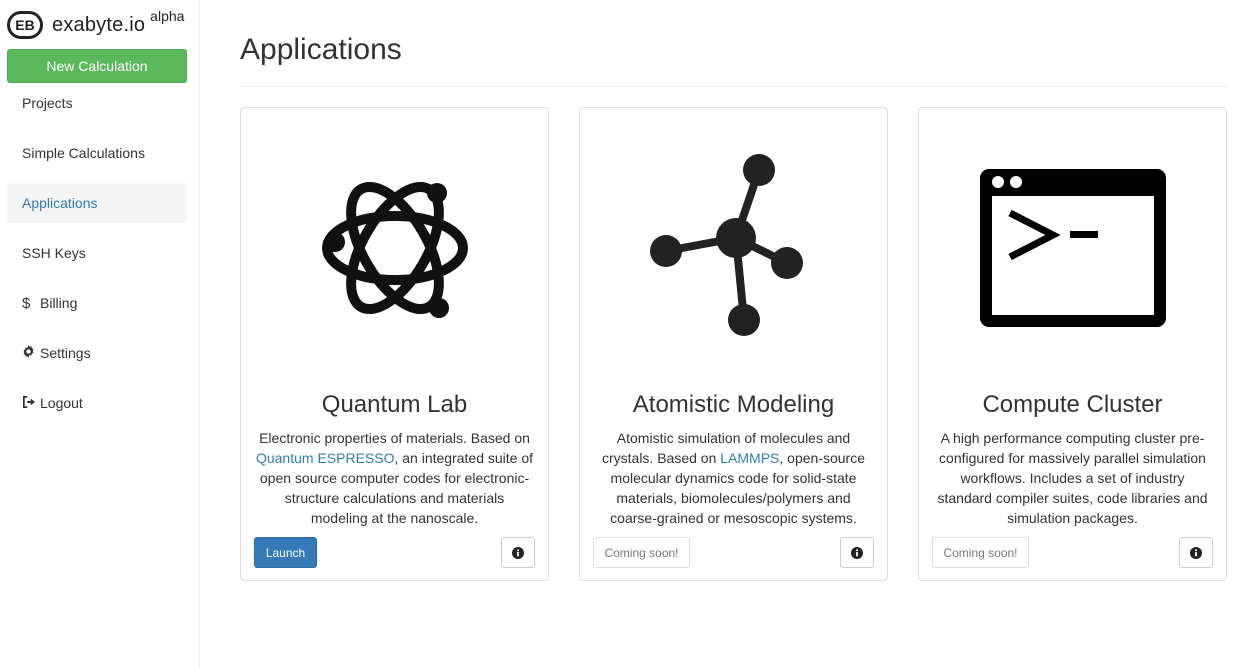 The image size is (1255, 668). Describe the element at coordinates (31, 353) in the screenshot. I see `gear-icon` at that location.